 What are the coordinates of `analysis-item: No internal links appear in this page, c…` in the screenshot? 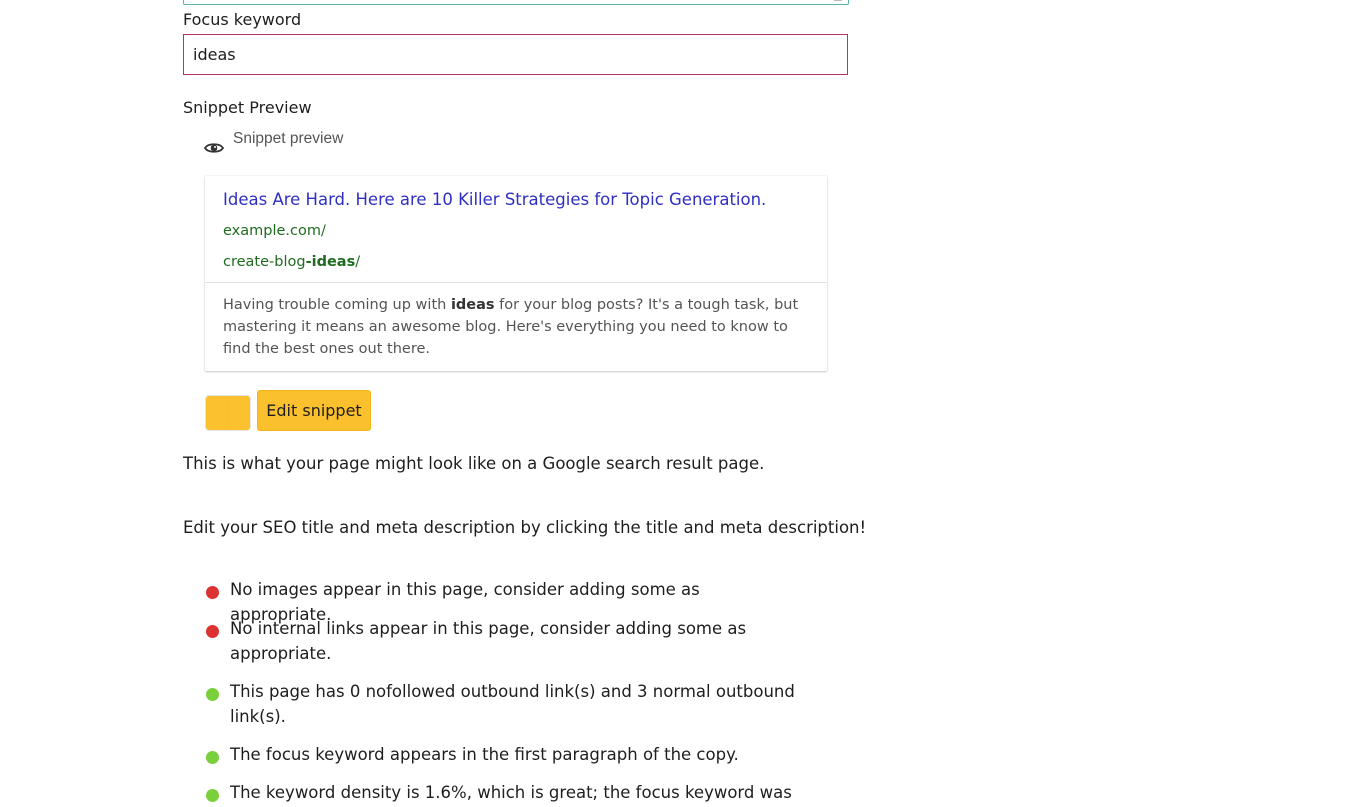 It's located at (504, 641).